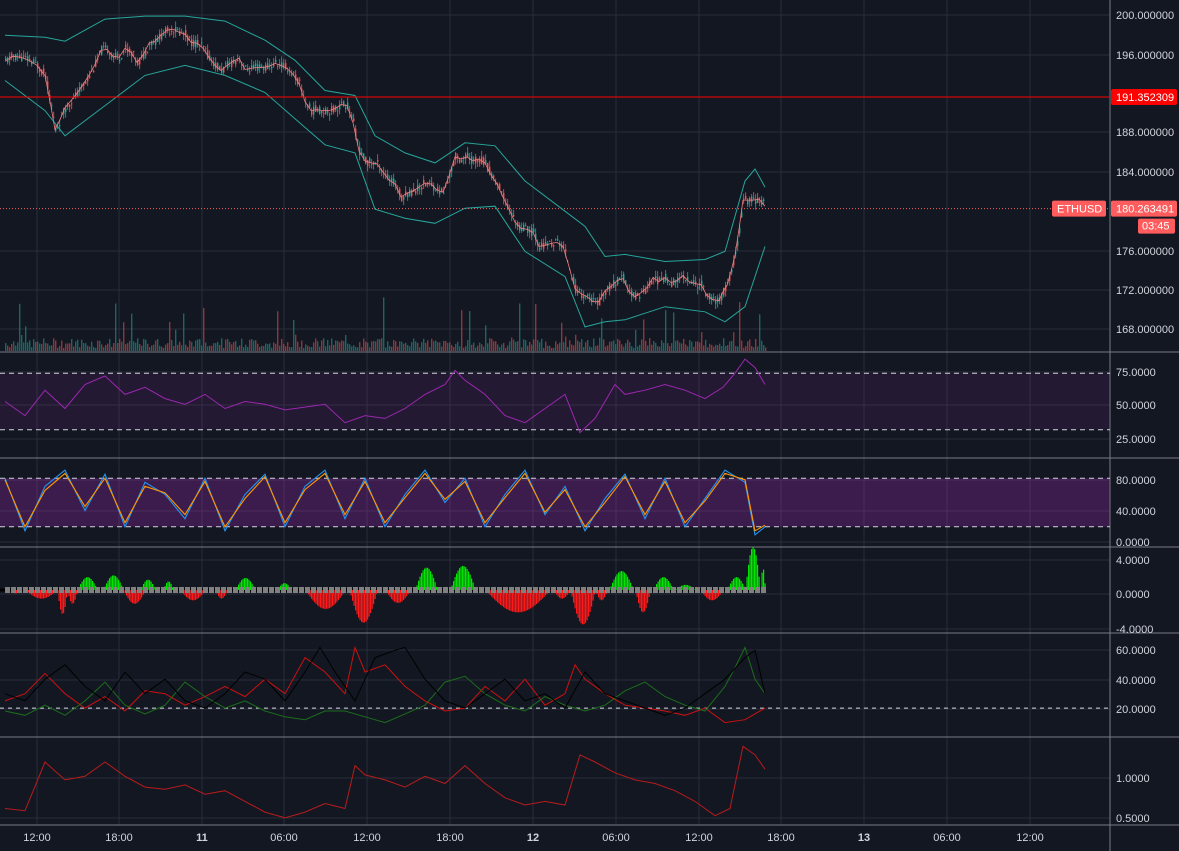  I want to click on y-tick-label: 0.5000, so click(1133, 819).